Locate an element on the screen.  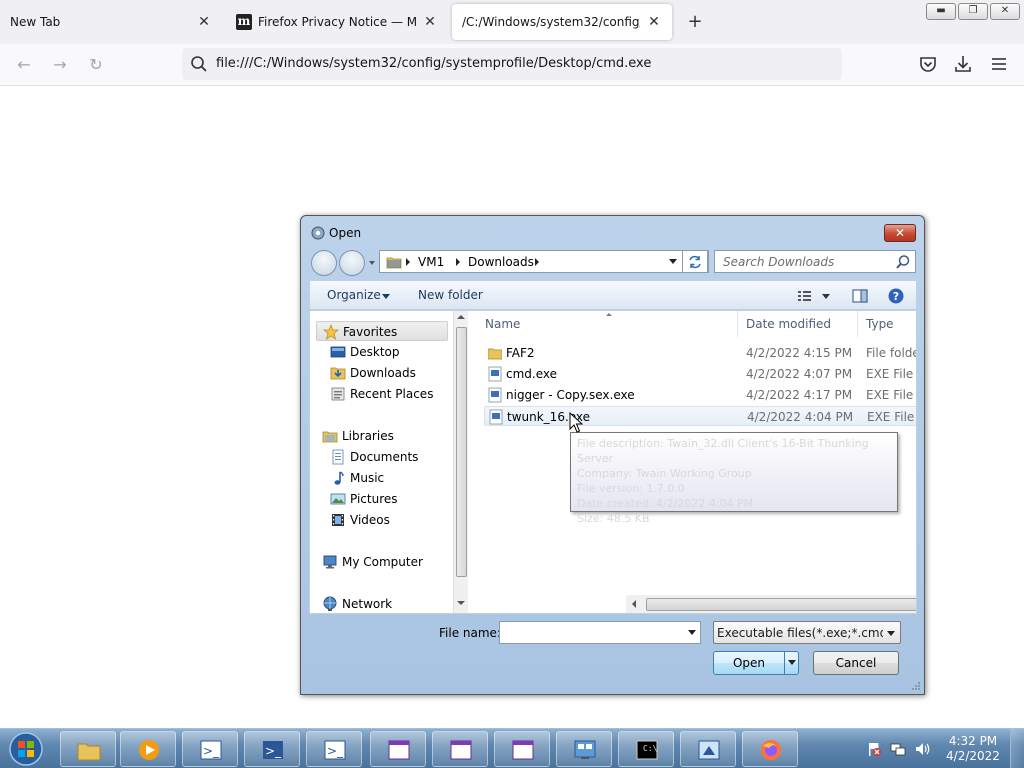
new-folder-button: New folder is located at coordinates (450, 295).